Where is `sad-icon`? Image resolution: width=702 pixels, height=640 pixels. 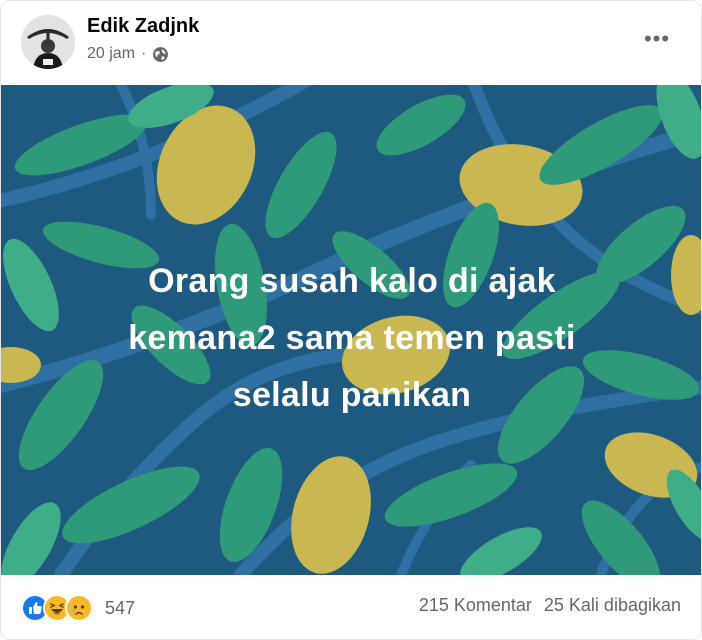
sad-icon is located at coordinates (79, 608).